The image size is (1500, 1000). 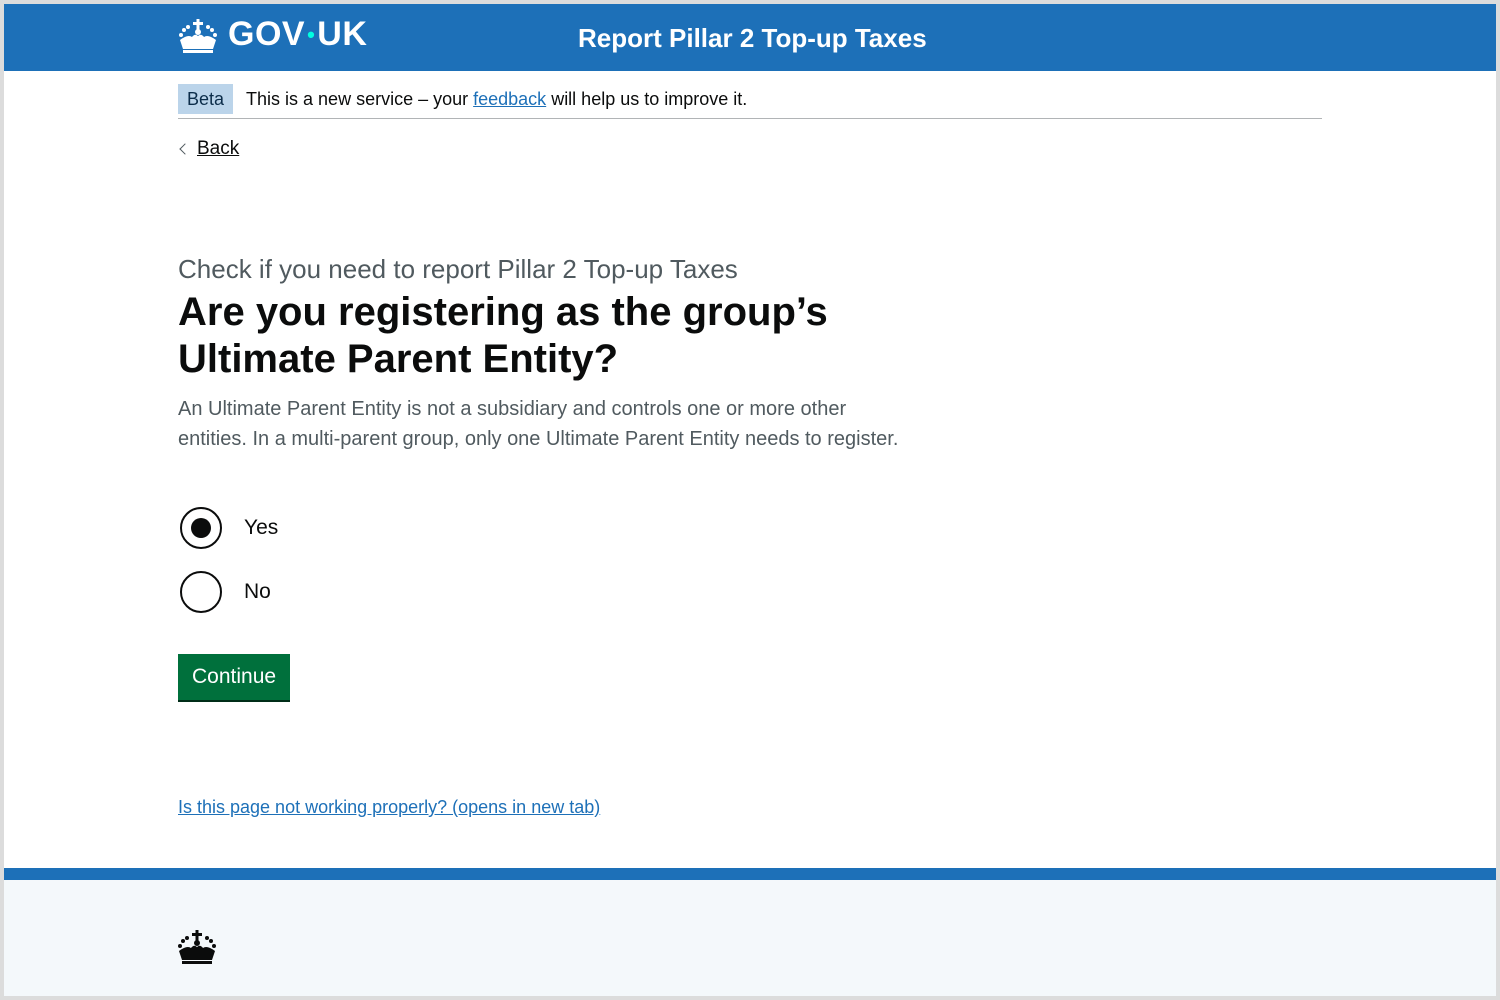 I want to click on back-link-label: Back, so click(x=218, y=148).